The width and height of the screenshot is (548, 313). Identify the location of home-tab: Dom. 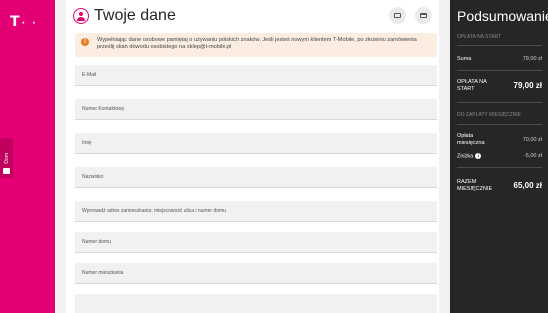
(6, 158).